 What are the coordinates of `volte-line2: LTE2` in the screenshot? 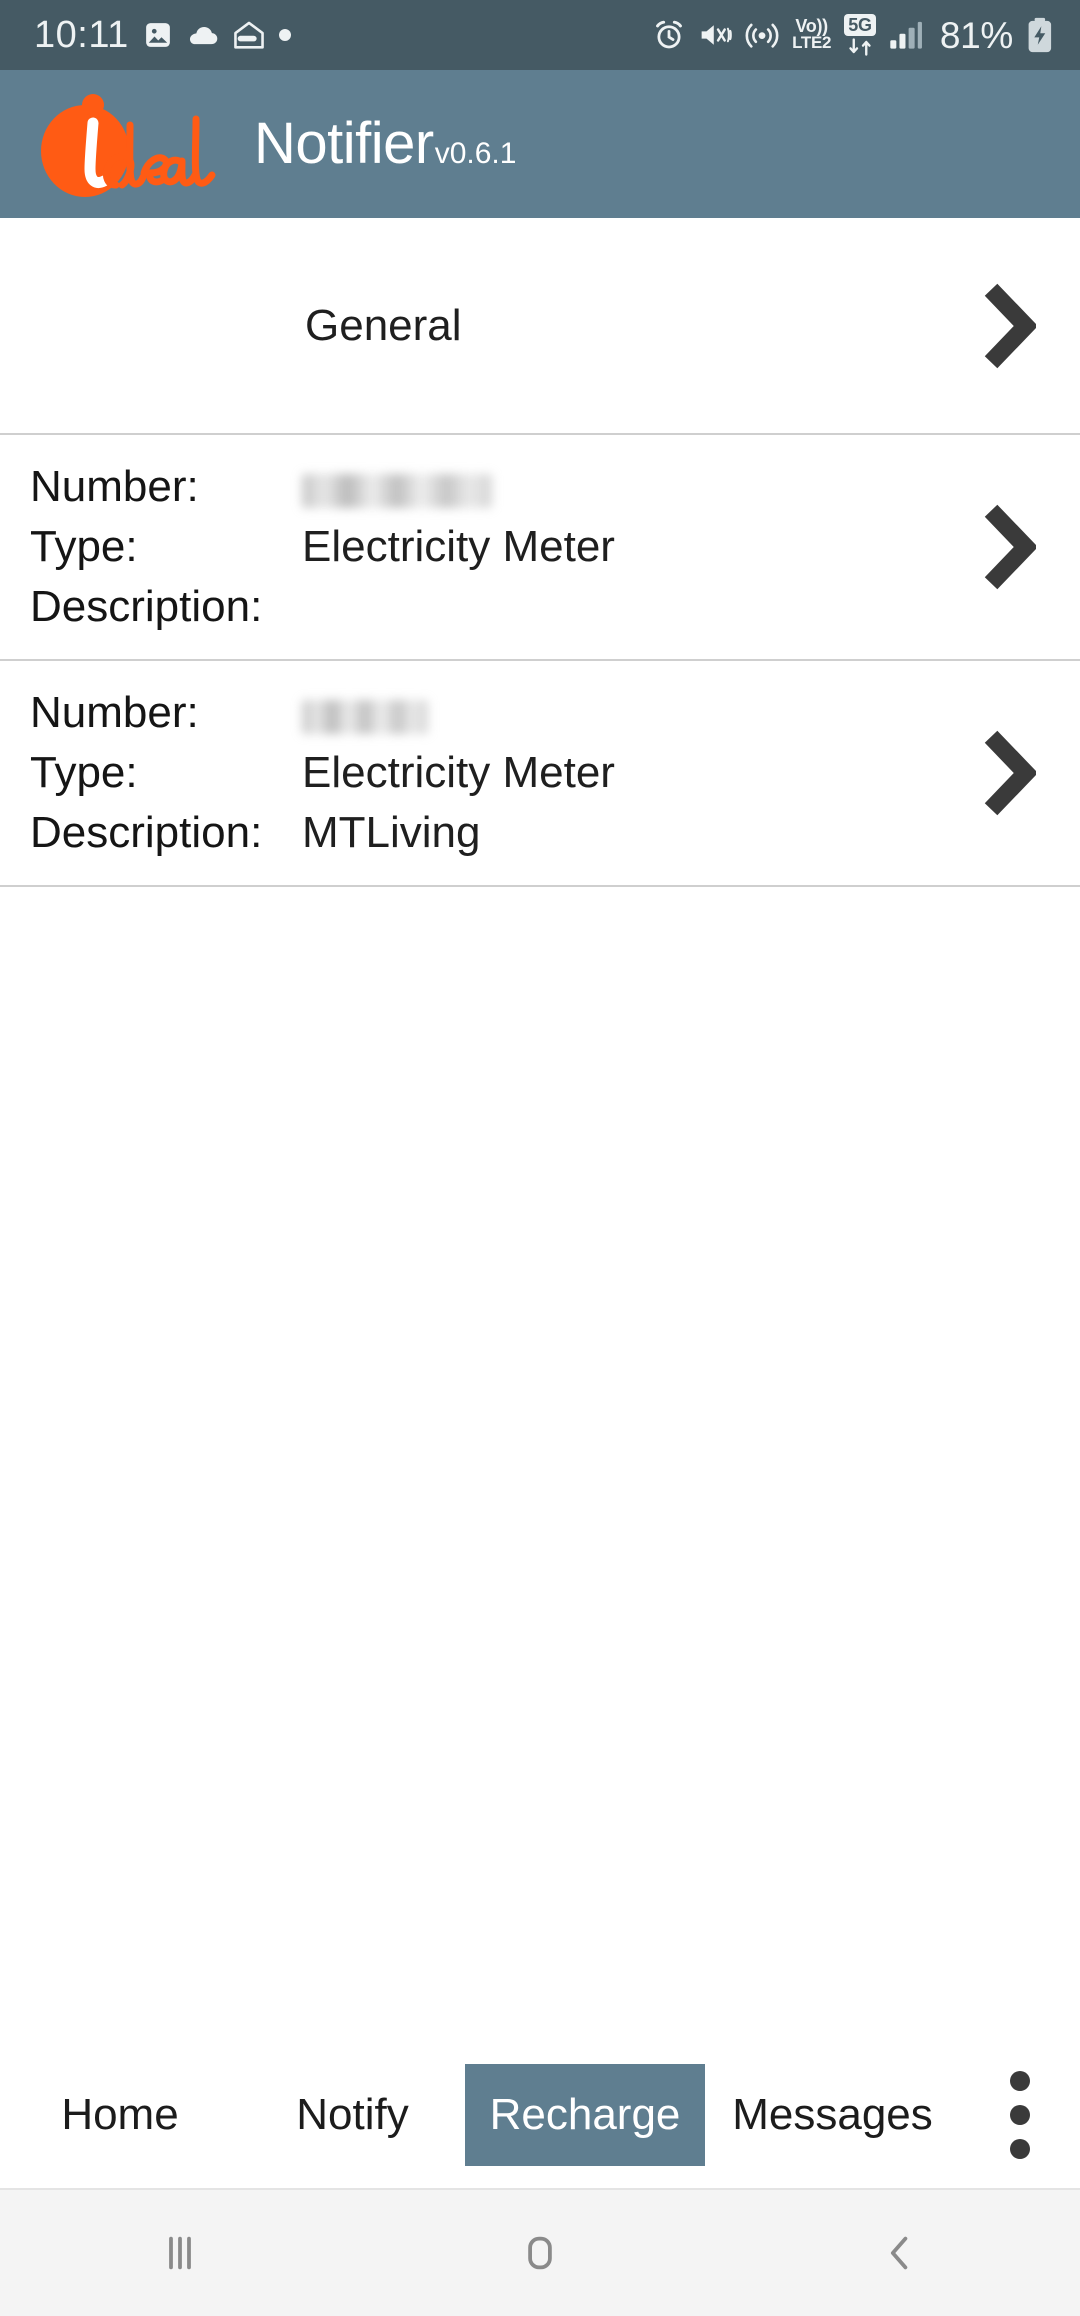 It's located at (812, 43).